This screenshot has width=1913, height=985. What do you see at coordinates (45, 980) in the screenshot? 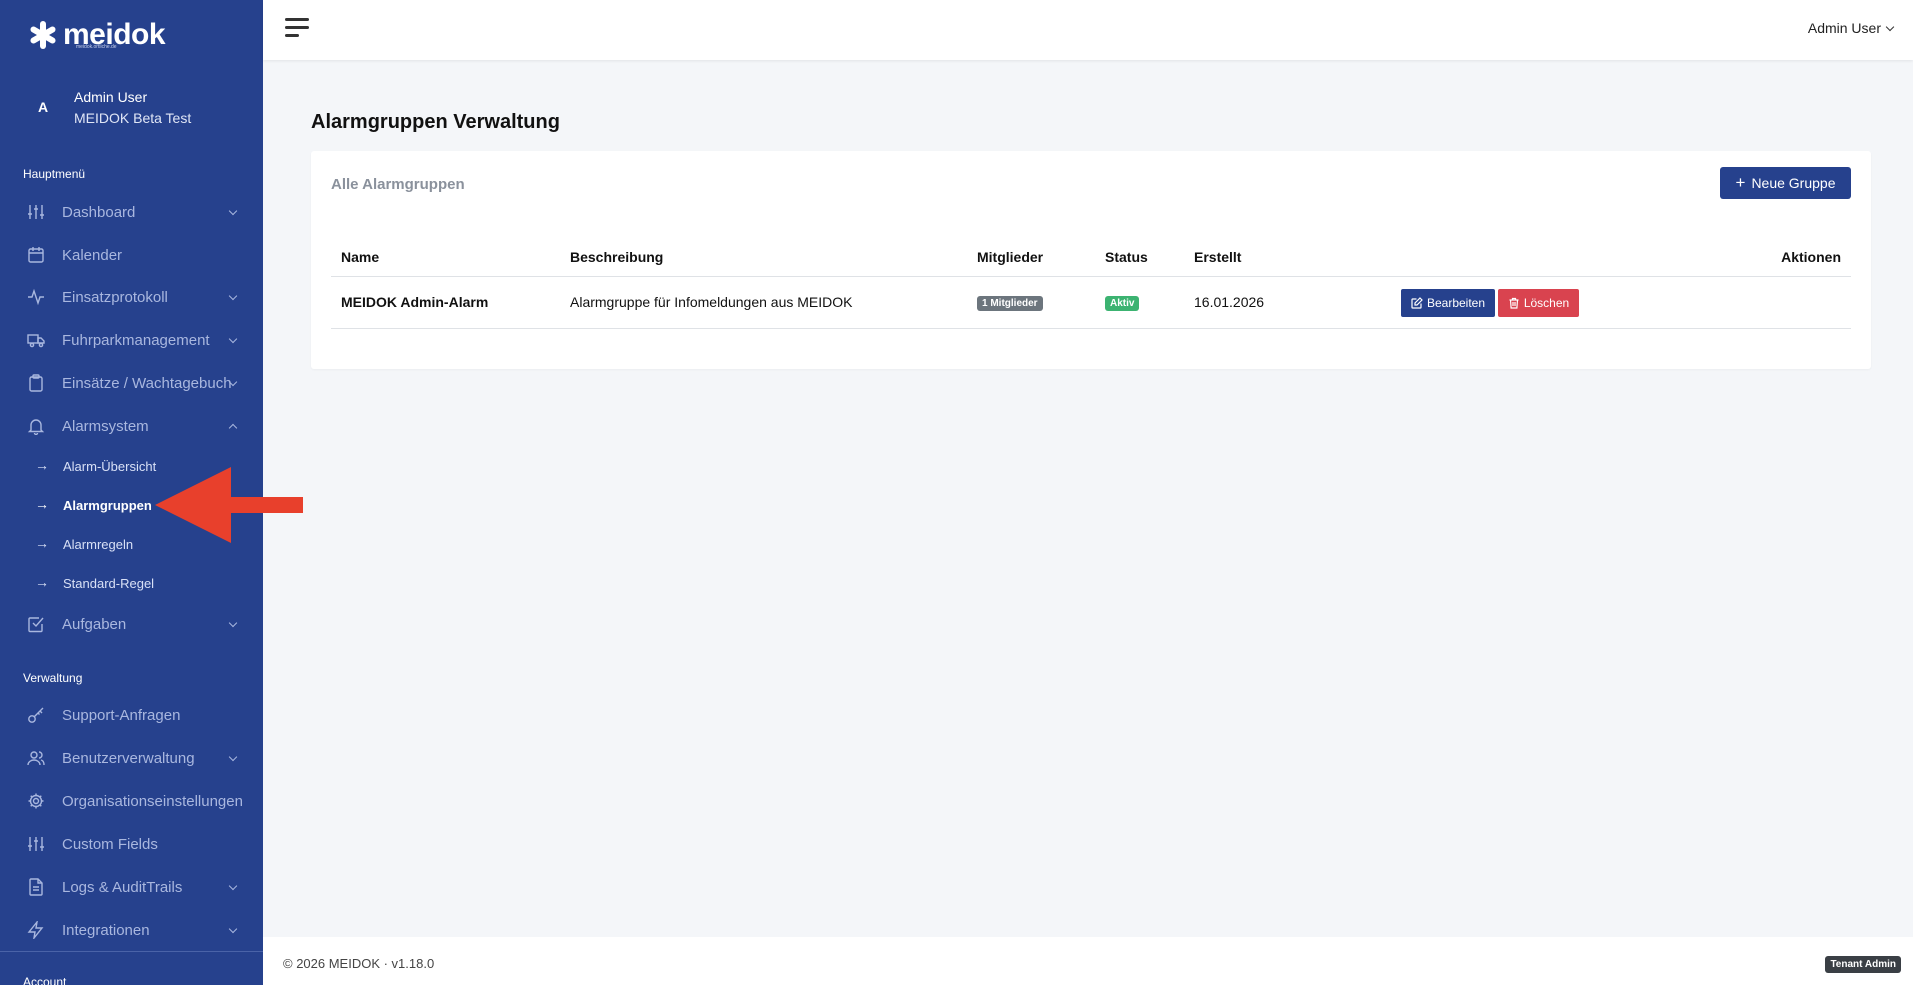
I see `section-label-account: Account` at bounding box center [45, 980].